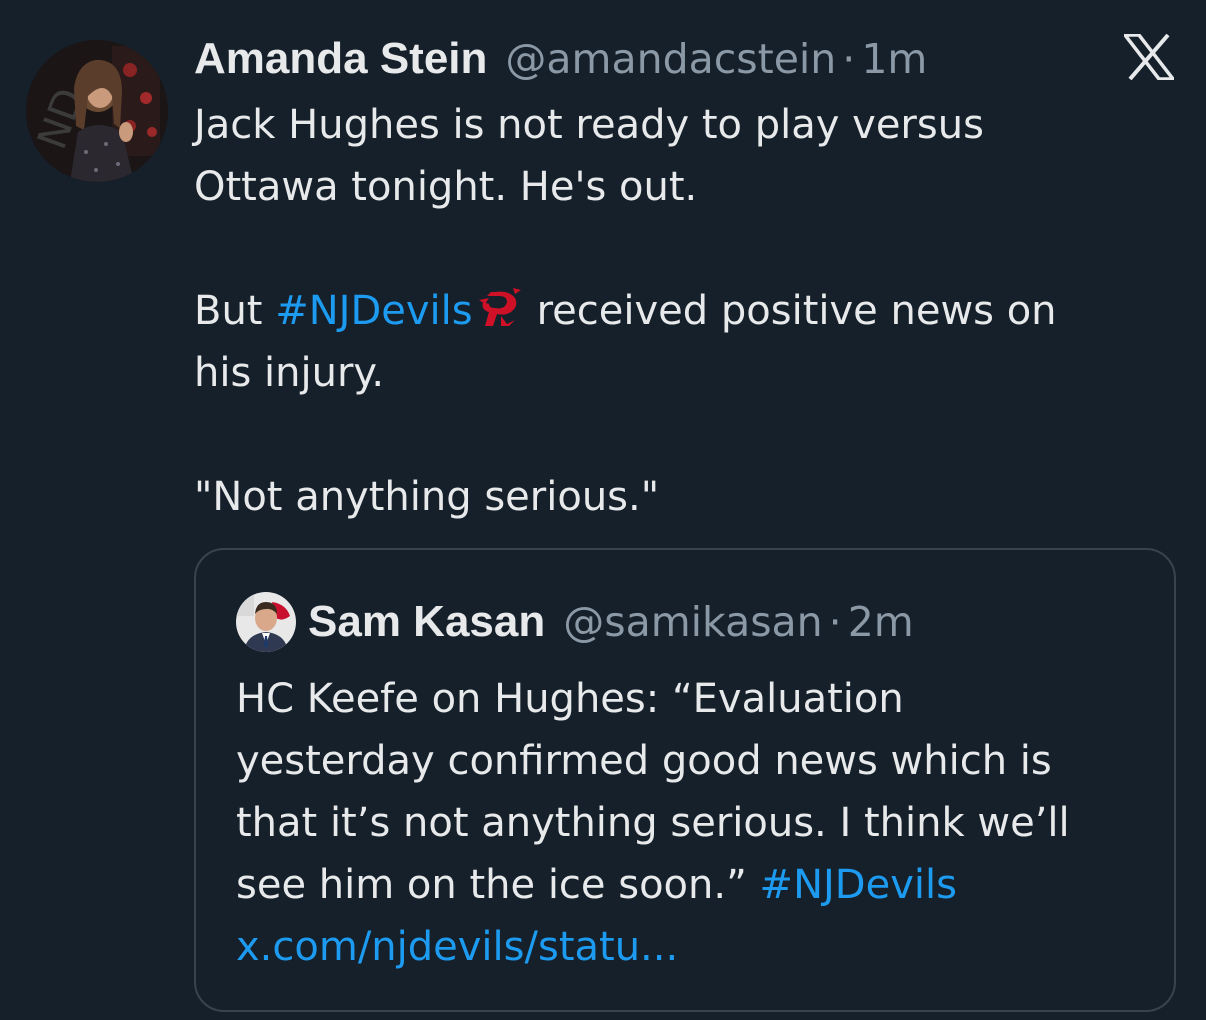  I want to click on quoted-post-header: Sam Kasan @samikasan · 2m, so click(611, 622).